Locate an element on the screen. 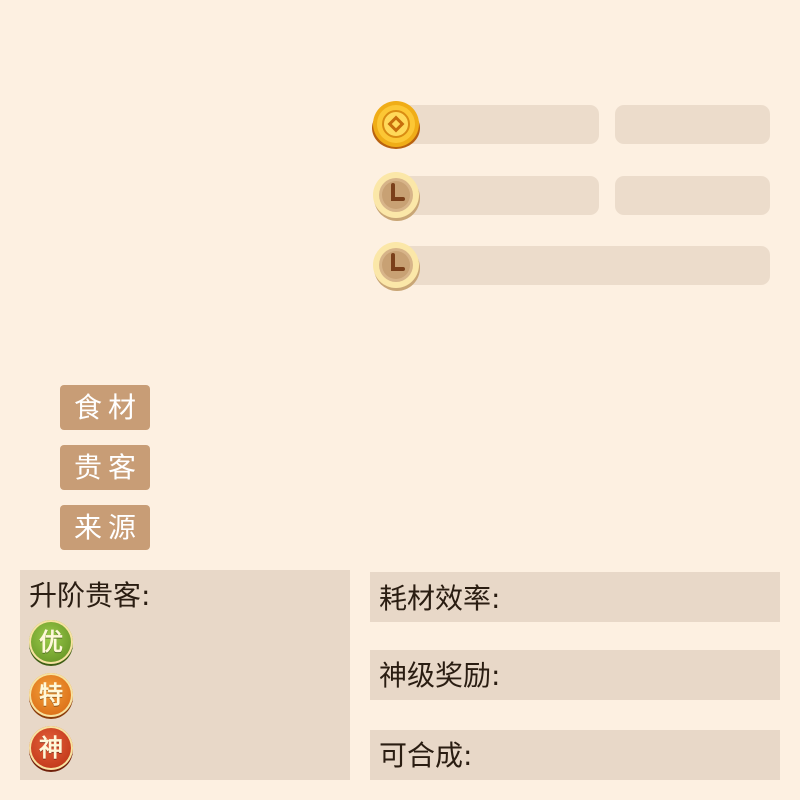  tag-source: 来源 is located at coordinates (105, 527).